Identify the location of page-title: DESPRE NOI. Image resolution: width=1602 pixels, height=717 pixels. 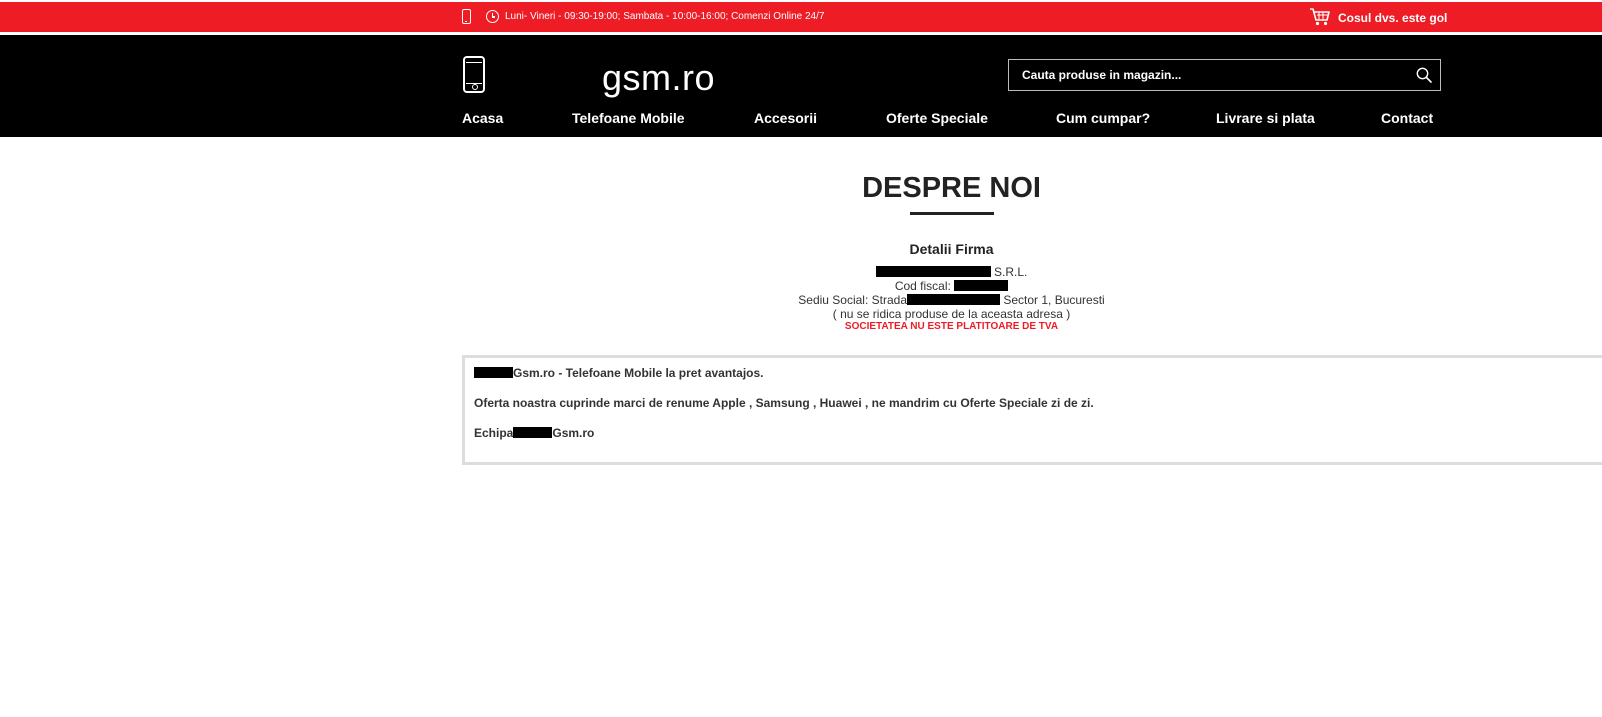
(951, 188).